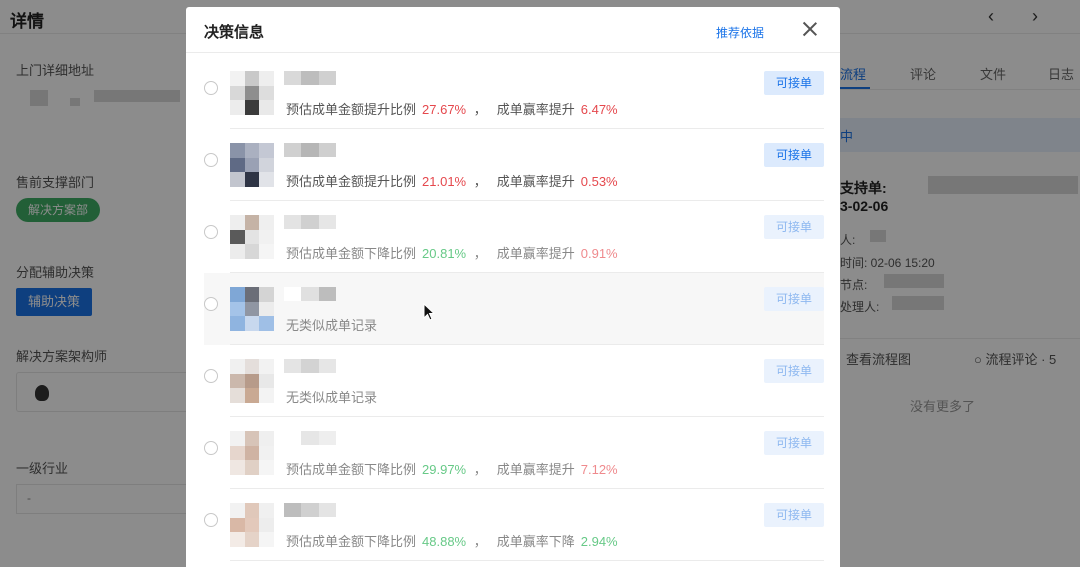 The height and width of the screenshot is (567, 1080). Describe the element at coordinates (444, 181) in the screenshot. I see `amount-change-value: 21.01%` at that location.